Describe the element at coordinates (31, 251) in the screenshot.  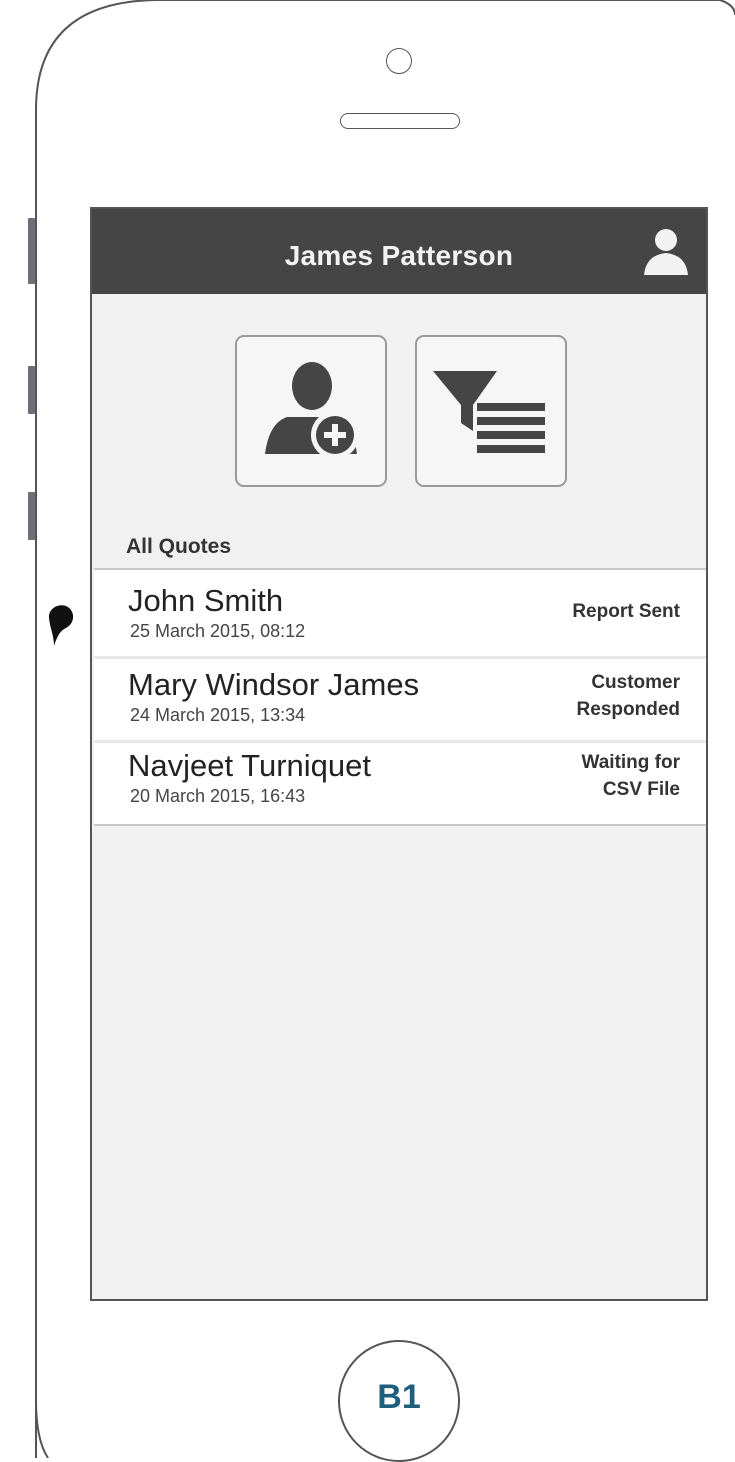
I see `mute-switch` at that location.